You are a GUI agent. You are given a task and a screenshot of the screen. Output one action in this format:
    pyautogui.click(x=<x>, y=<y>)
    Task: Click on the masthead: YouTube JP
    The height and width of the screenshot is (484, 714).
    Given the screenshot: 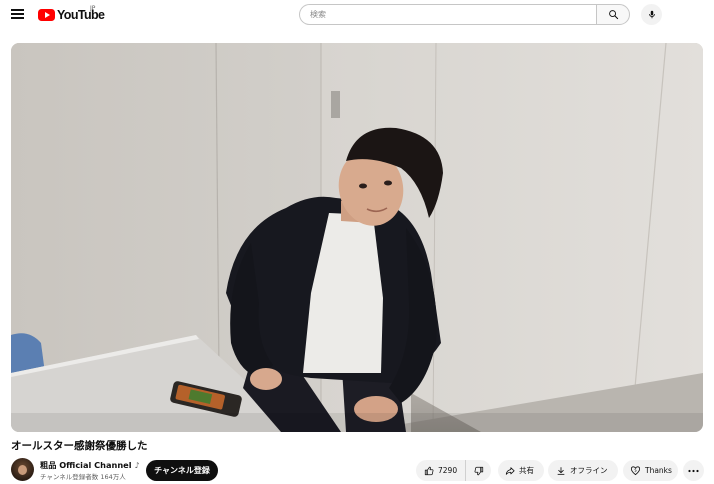 What is the action you would take?
    pyautogui.click(x=357, y=15)
    